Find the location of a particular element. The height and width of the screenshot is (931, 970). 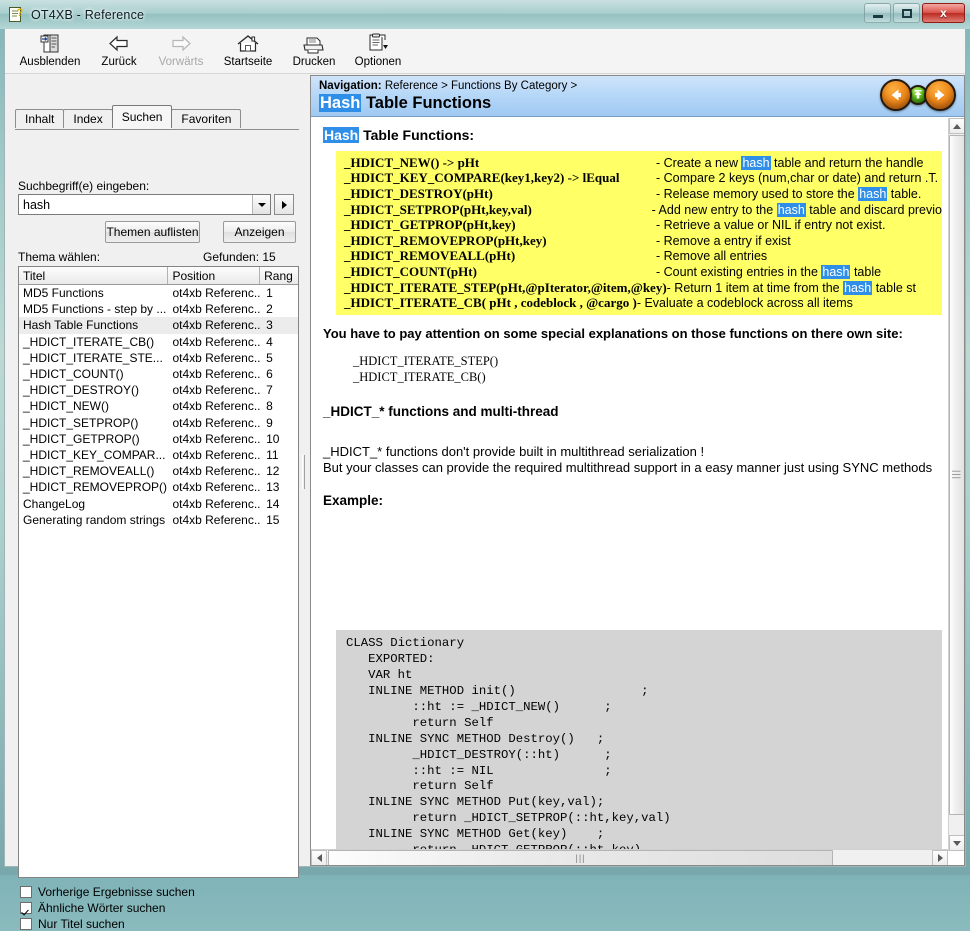

function-signature: _HDICT_KEY_COMPARE(key1,key2) -> lEqual is located at coordinates (482, 178).